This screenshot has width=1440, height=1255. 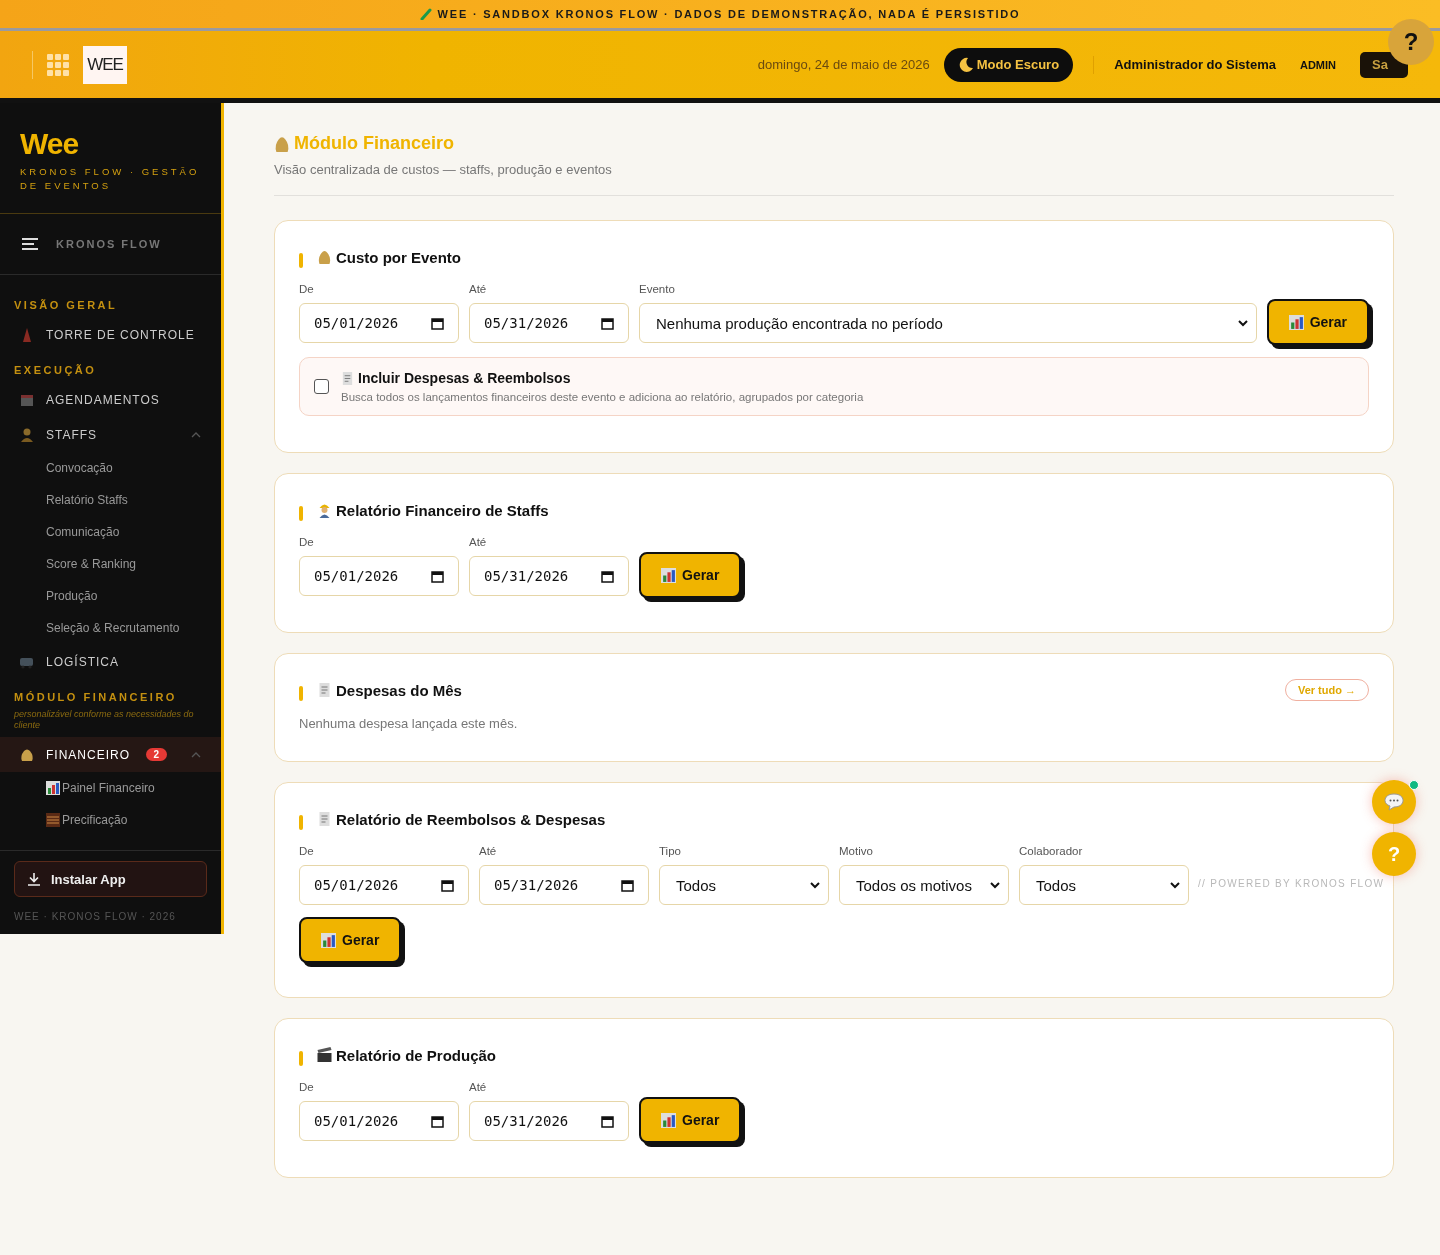 I want to click on powered-by-text: // POWERED BY KRONOS FLOW, so click(x=1291, y=883).